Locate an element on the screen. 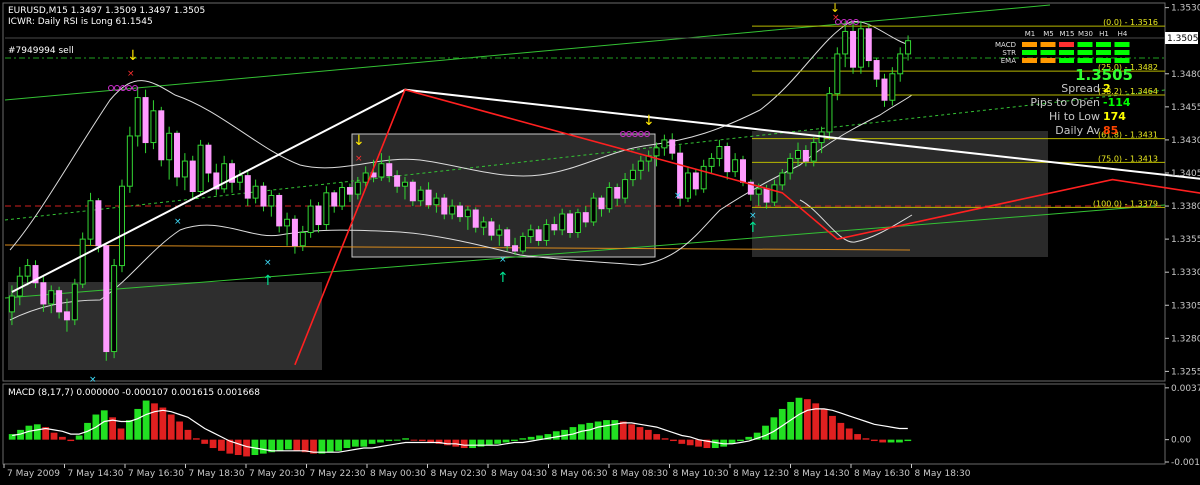 This screenshot has width=1200, height=485. buy-arrow-icon: ↑ is located at coordinates (753, 228).